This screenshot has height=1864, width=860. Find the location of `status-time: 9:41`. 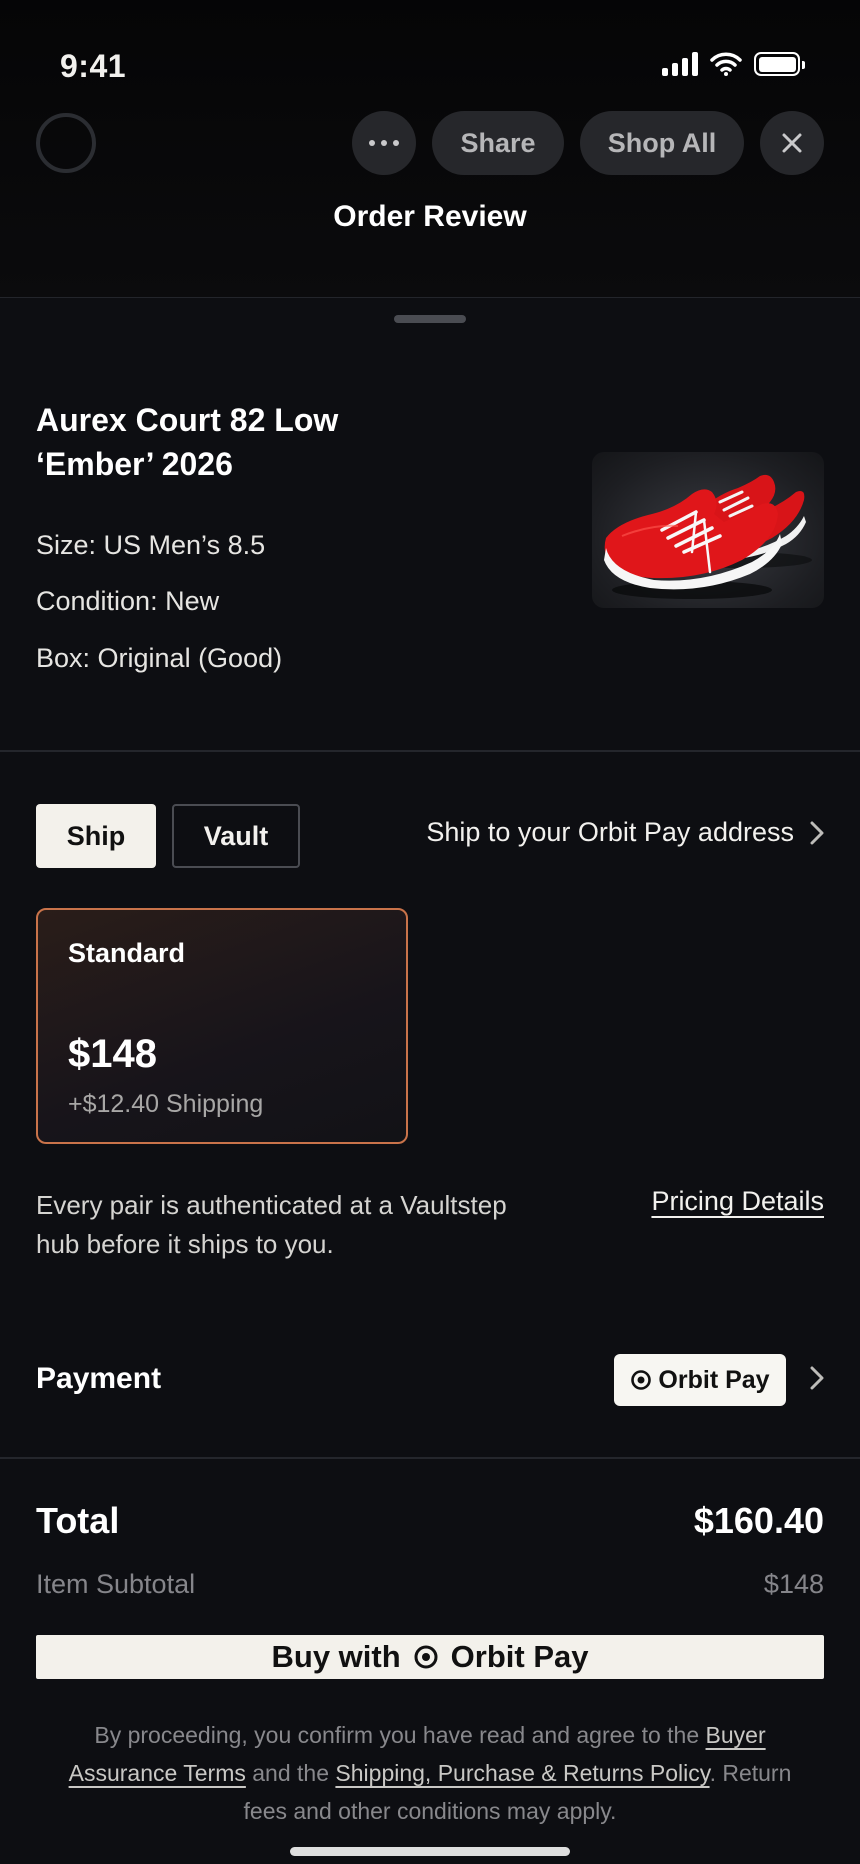

status-time: 9:41 is located at coordinates (93, 66).